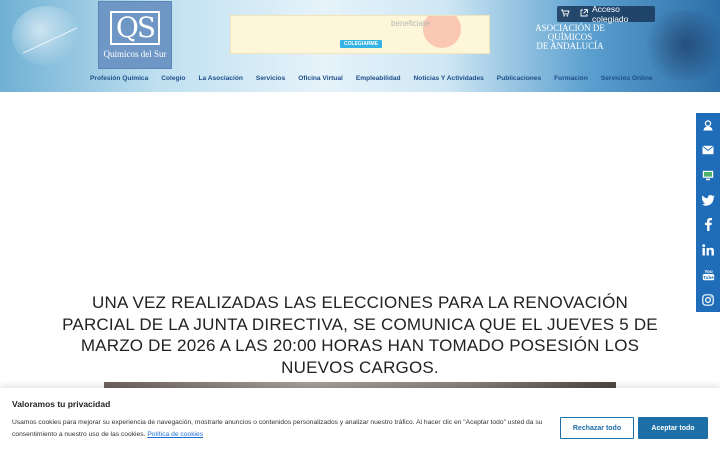 The height and width of the screenshot is (450, 720). What do you see at coordinates (47, 36) in the screenshot?
I see `header-decoration` at bounding box center [47, 36].